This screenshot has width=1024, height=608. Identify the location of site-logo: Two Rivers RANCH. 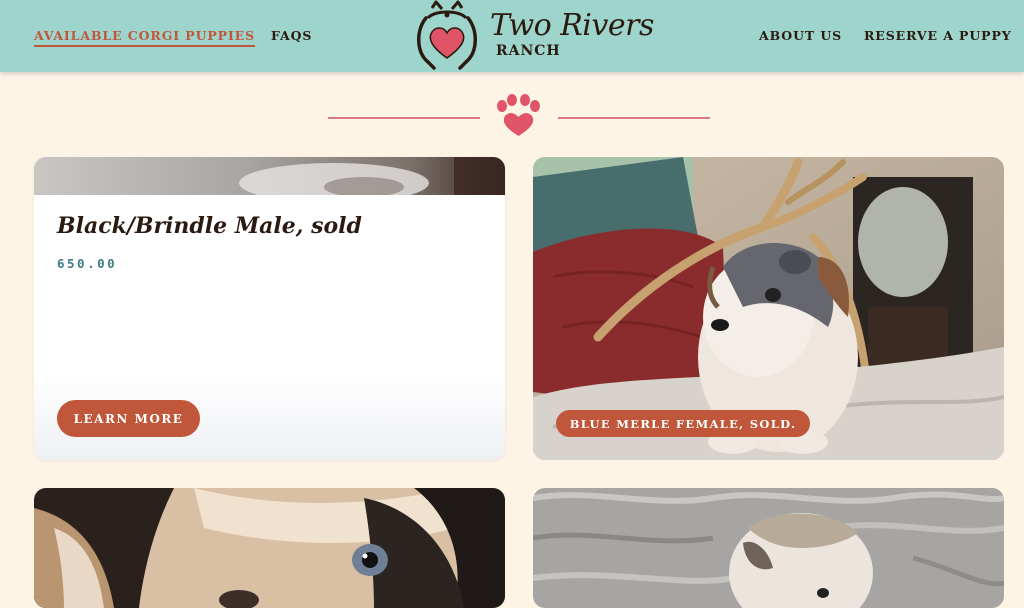
(533, 36).